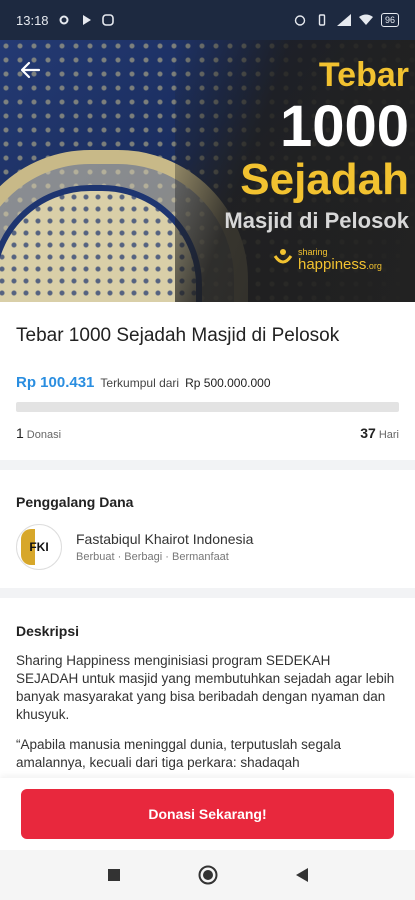 This screenshot has width=415, height=900. I want to click on home-icon, so click(208, 875).